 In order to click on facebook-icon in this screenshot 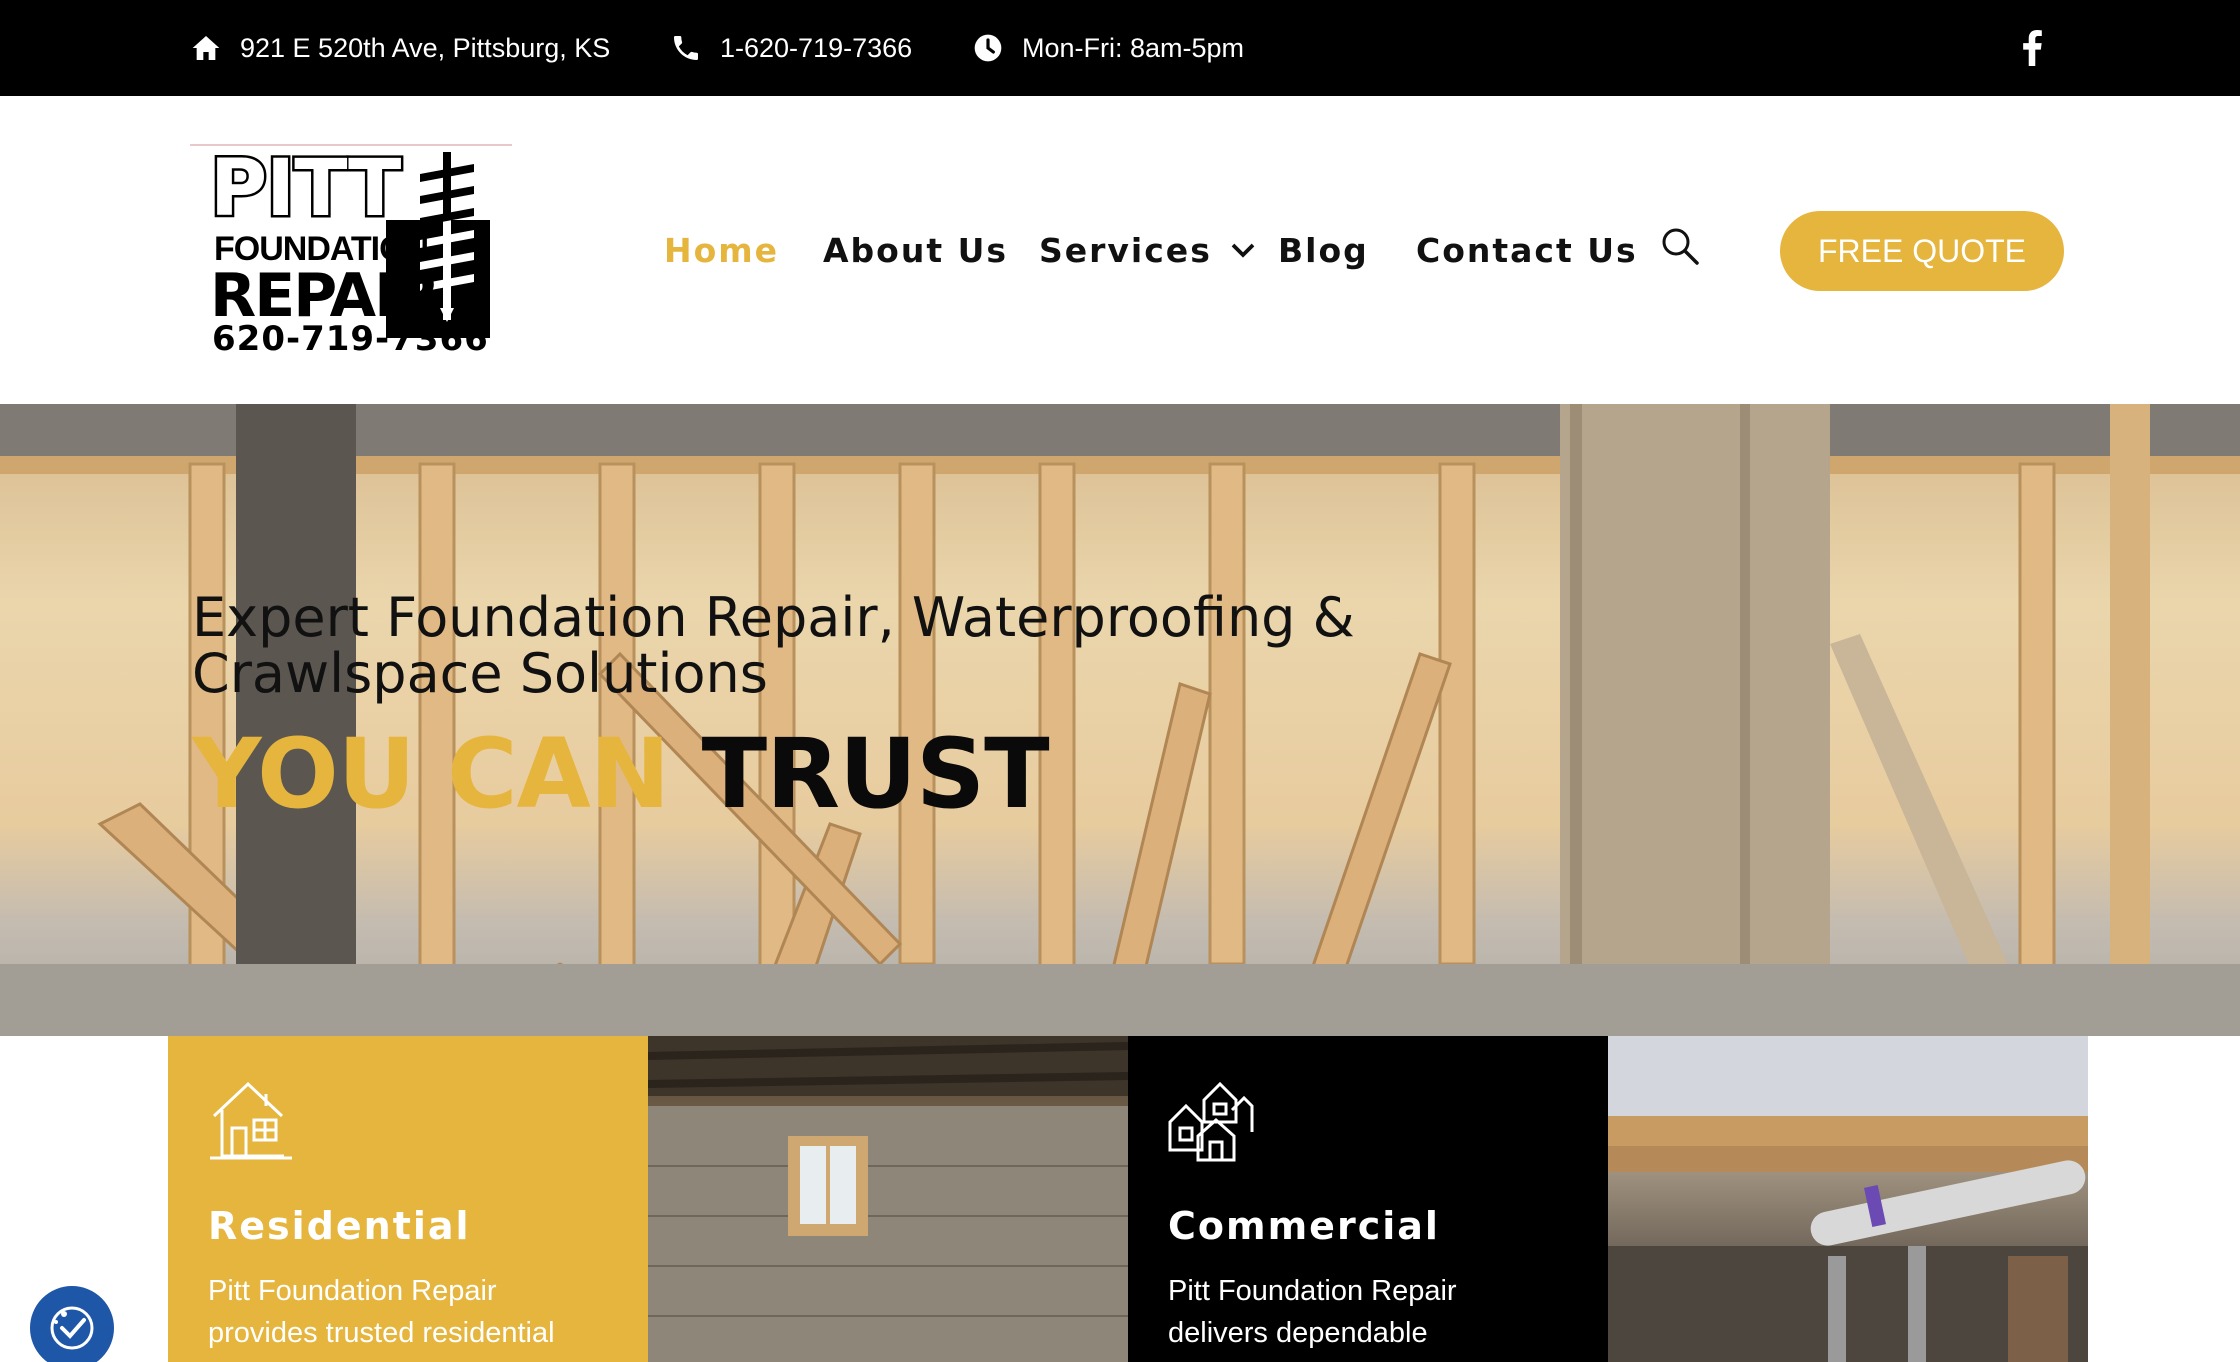, I will do `click(2032, 48)`.